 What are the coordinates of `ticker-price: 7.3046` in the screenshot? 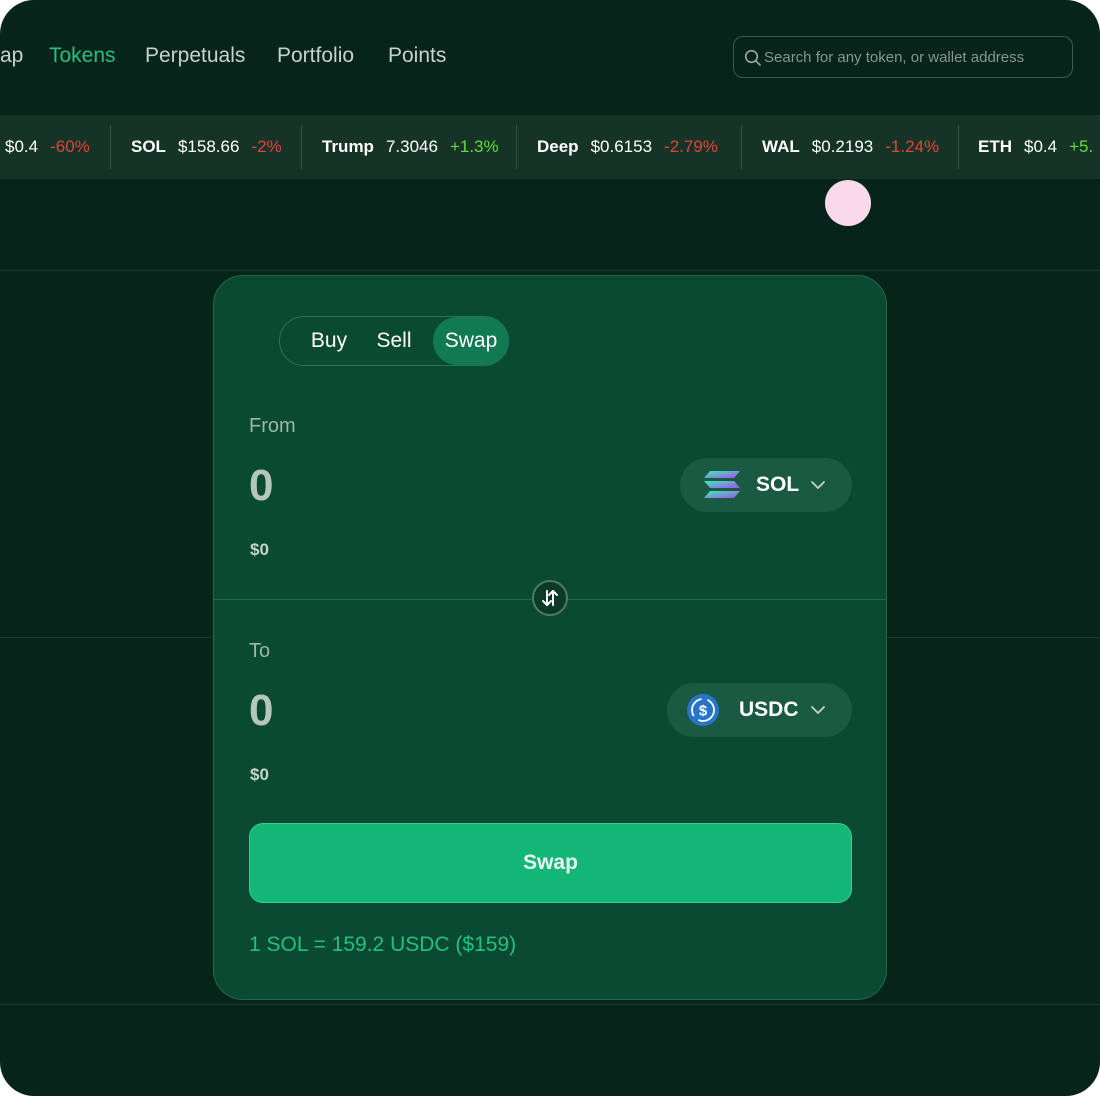 It's located at (411, 146).